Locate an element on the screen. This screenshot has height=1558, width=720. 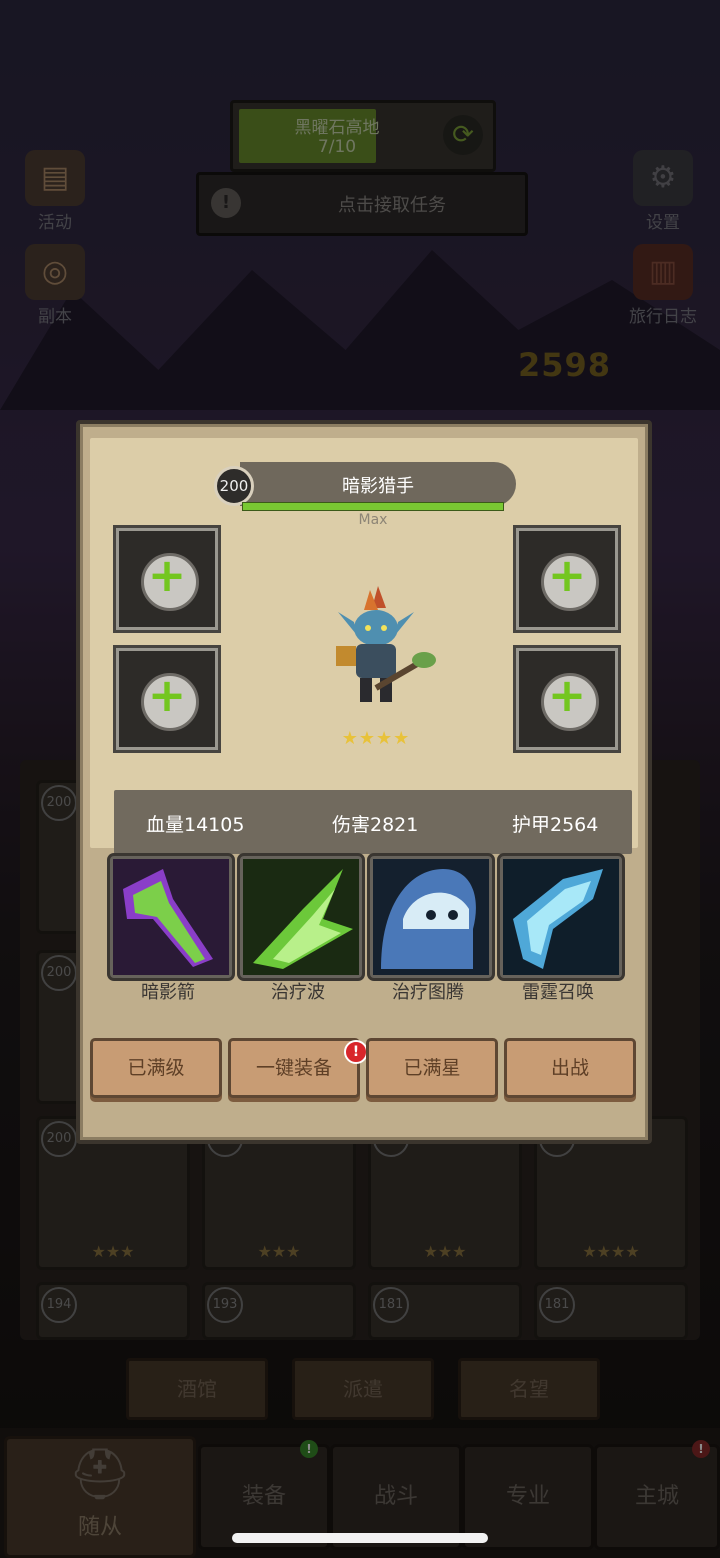
skill-thunder-summon is located at coordinates (561, 917).